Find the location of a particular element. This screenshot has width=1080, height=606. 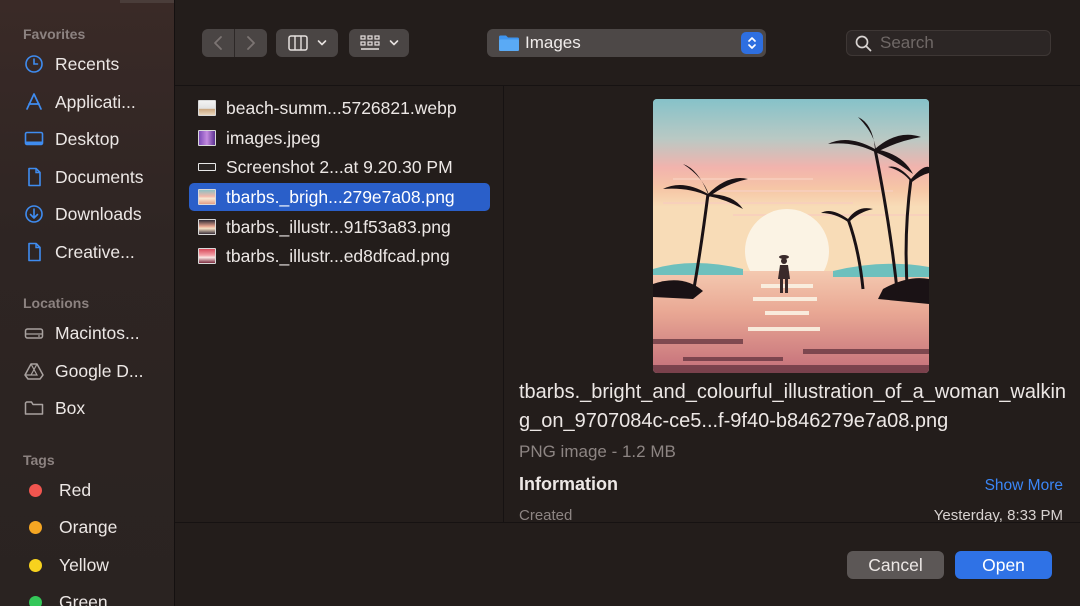

forward-button is located at coordinates (251, 43).